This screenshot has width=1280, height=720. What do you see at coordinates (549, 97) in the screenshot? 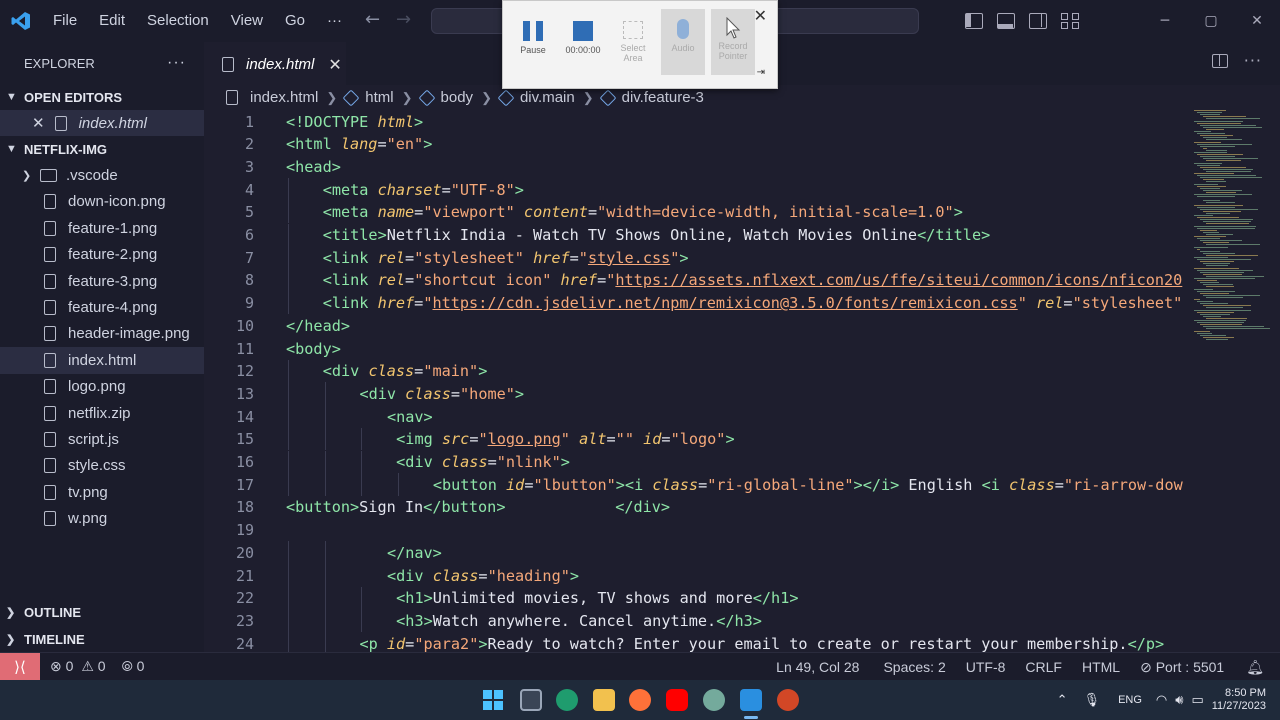
I see `breadcrumb-div-main: div.main ❯` at bounding box center [549, 97].